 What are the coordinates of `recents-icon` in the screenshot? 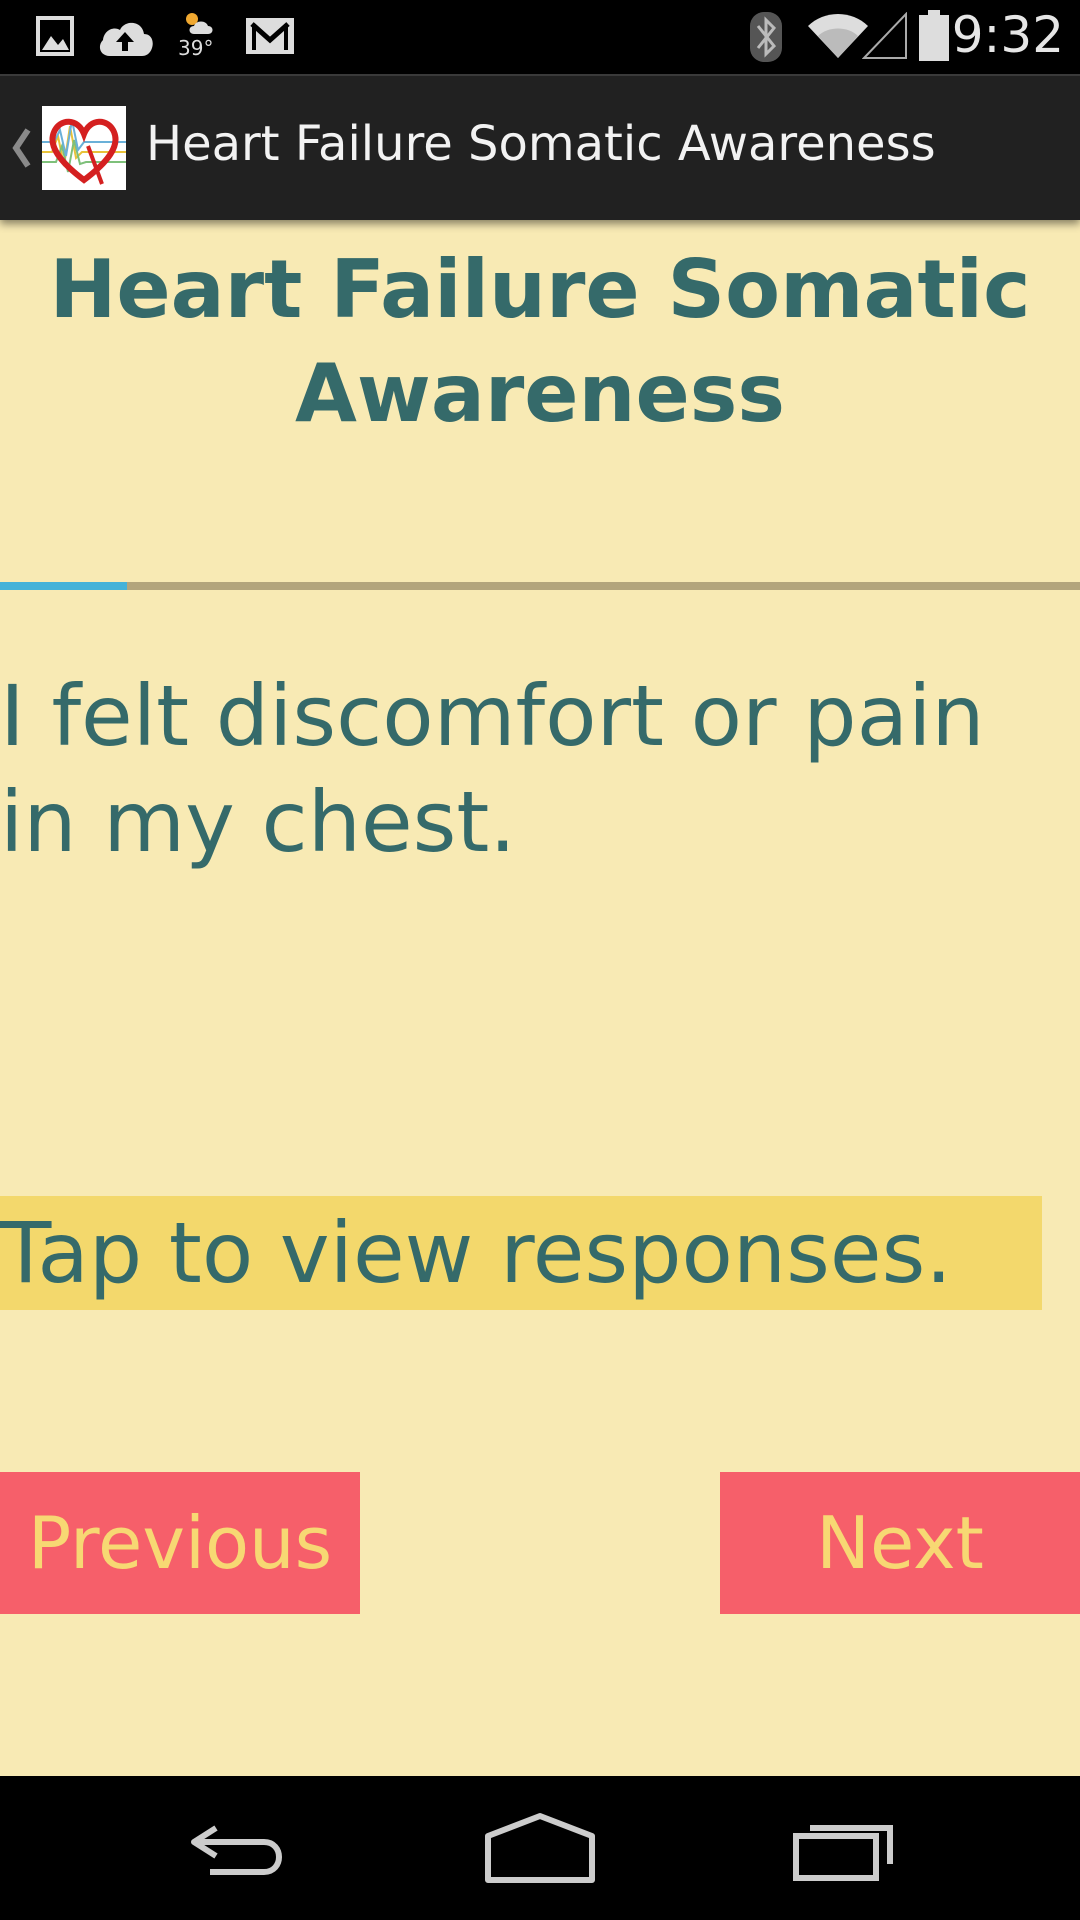 It's located at (844, 1848).